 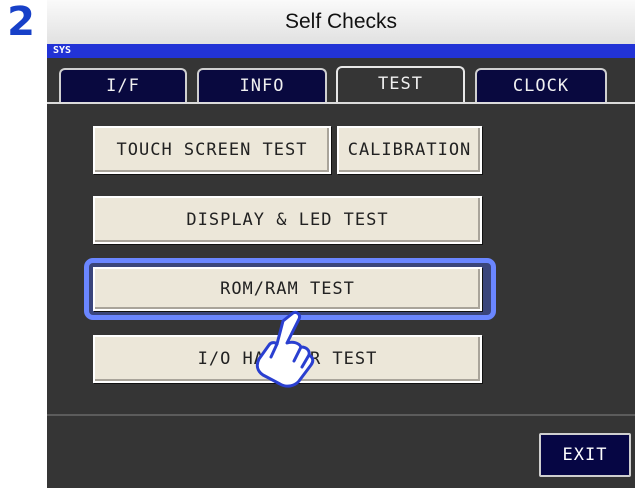 I want to click on screen-title: Self Checks, so click(x=341, y=21).